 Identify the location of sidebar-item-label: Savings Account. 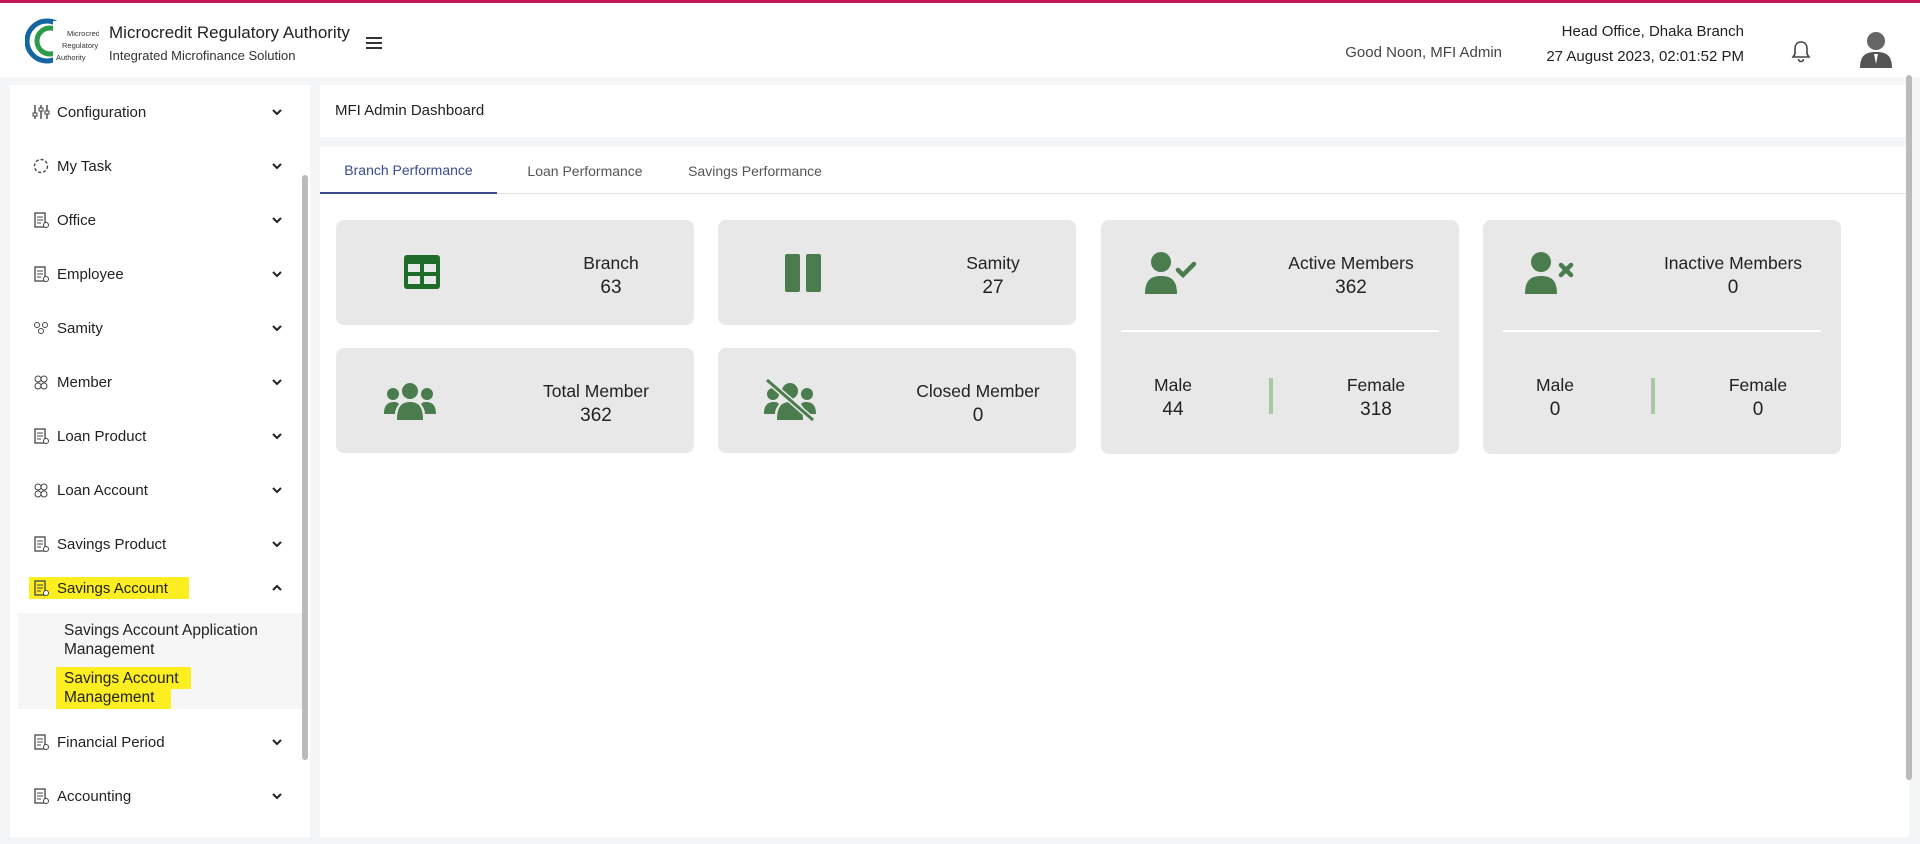
(112, 588).